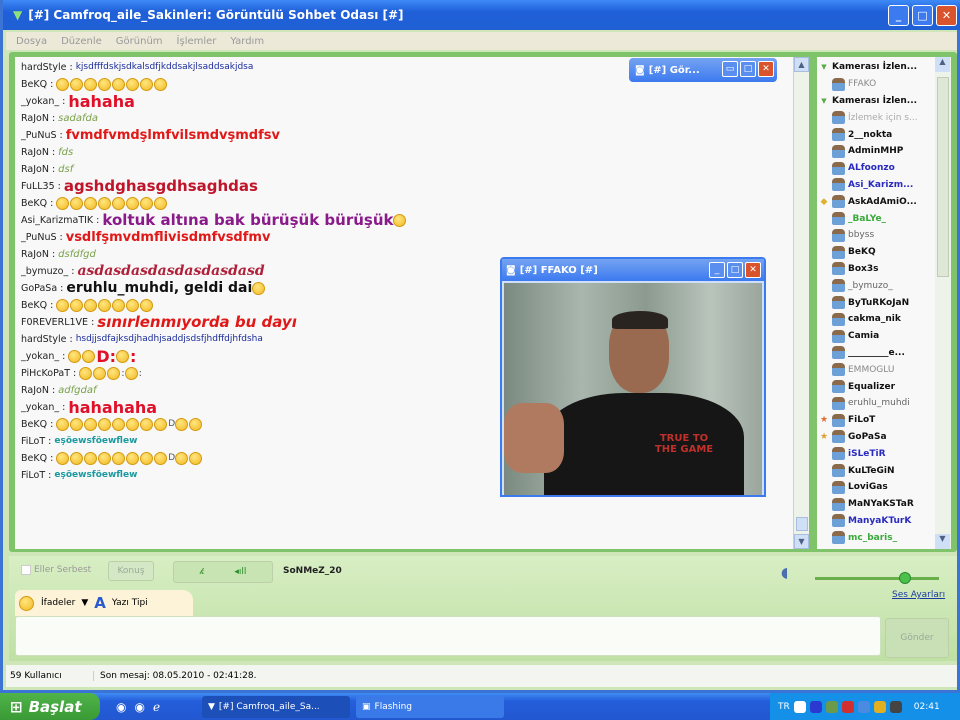 The height and width of the screenshot is (720, 960). I want to click on chat-scrollbar: ▲ ▼, so click(801, 303).